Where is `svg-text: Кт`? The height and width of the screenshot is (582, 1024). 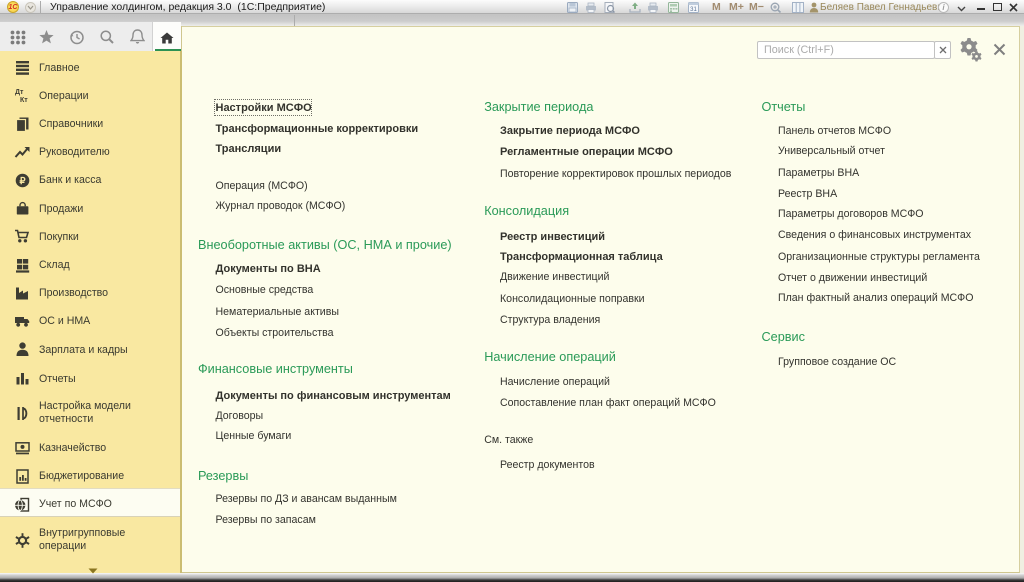 svg-text: Кт is located at coordinates (24, 100).